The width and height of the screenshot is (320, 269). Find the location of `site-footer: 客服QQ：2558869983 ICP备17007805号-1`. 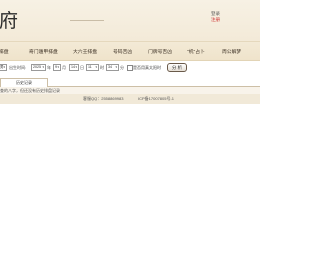

site-footer: 客服QQ：2558869983 ICP备17007805号-1 is located at coordinates (130, 99).